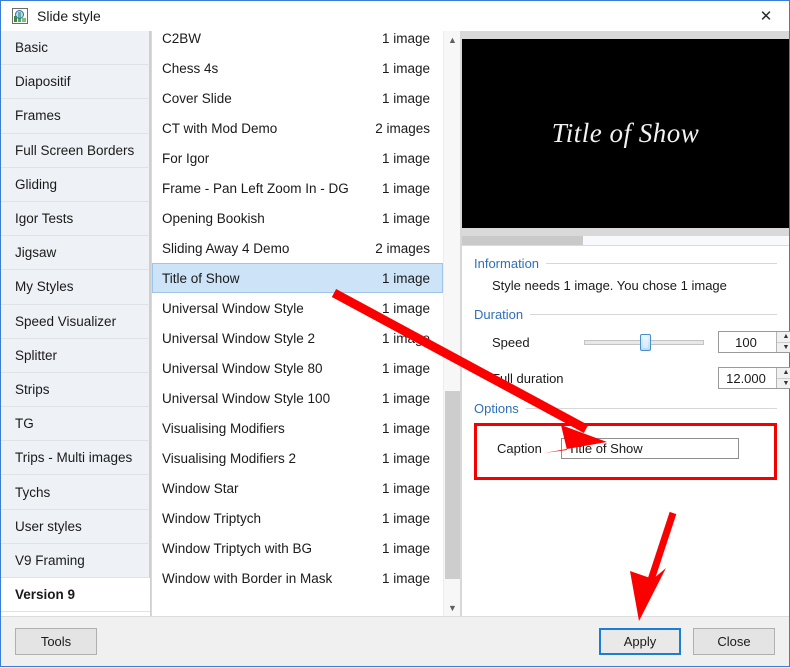 The height and width of the screenshot is (668, 790). I want to click on sidebar-item-v9-framing: V9 Framing, so click(75, 560).